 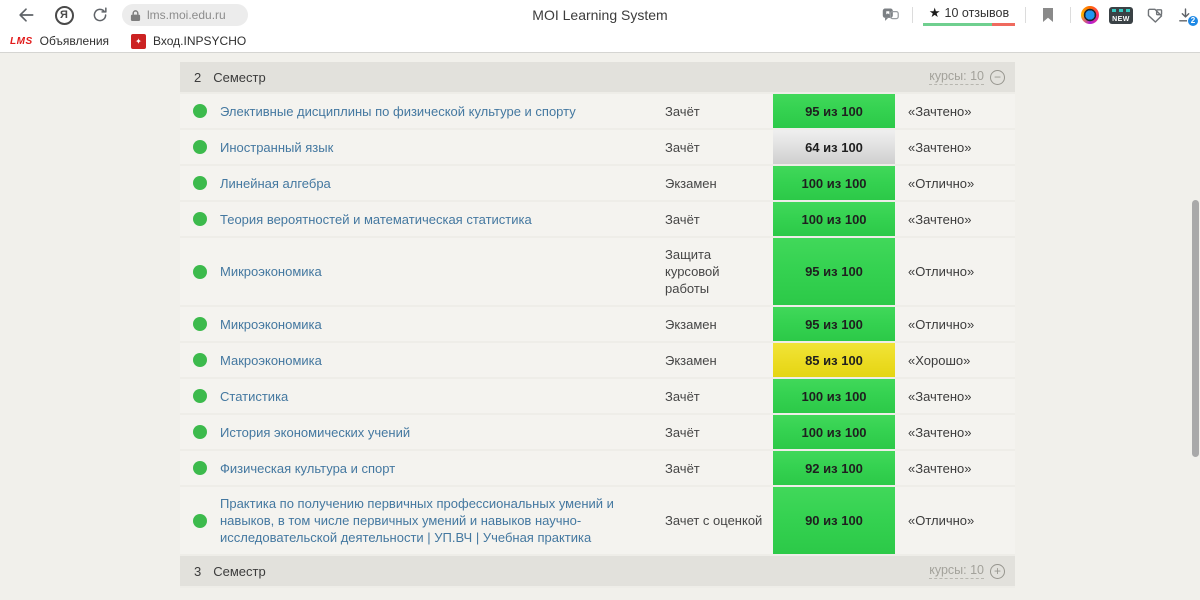 I want to click on extension-new-icon: NEW, so click(x=1121, y=15).